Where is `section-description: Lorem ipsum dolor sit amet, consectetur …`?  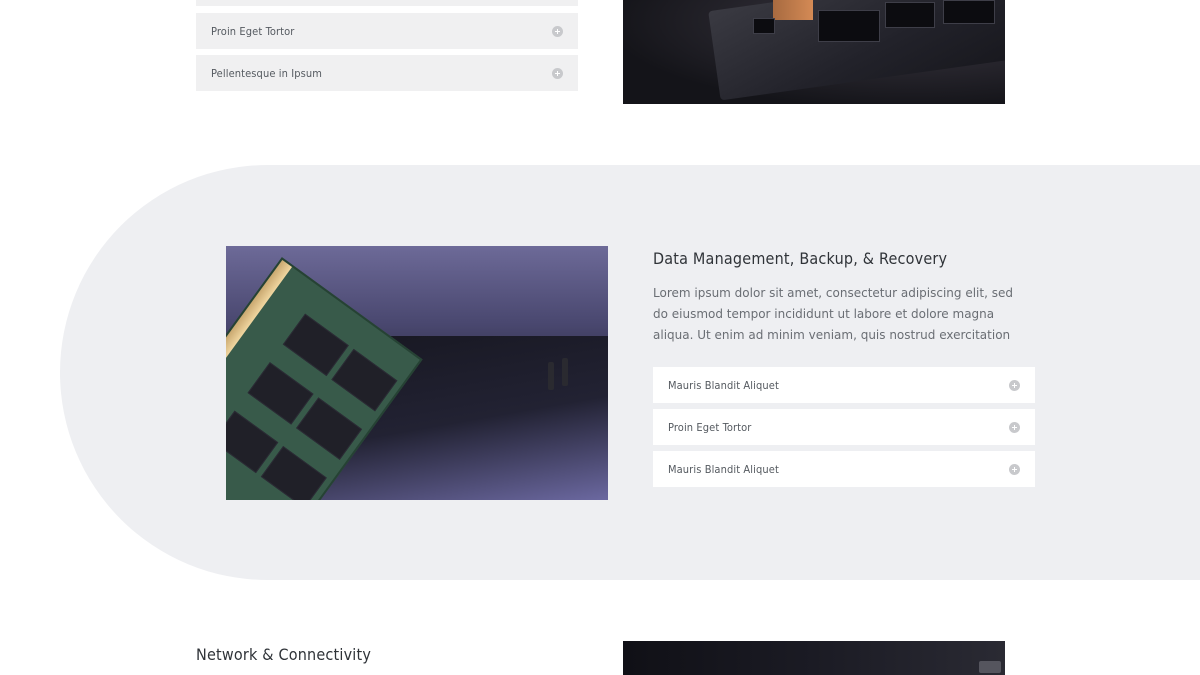 section-description: Lorem ipsum dolor sit amet, consectetur … is located at coordinates (833, 314).